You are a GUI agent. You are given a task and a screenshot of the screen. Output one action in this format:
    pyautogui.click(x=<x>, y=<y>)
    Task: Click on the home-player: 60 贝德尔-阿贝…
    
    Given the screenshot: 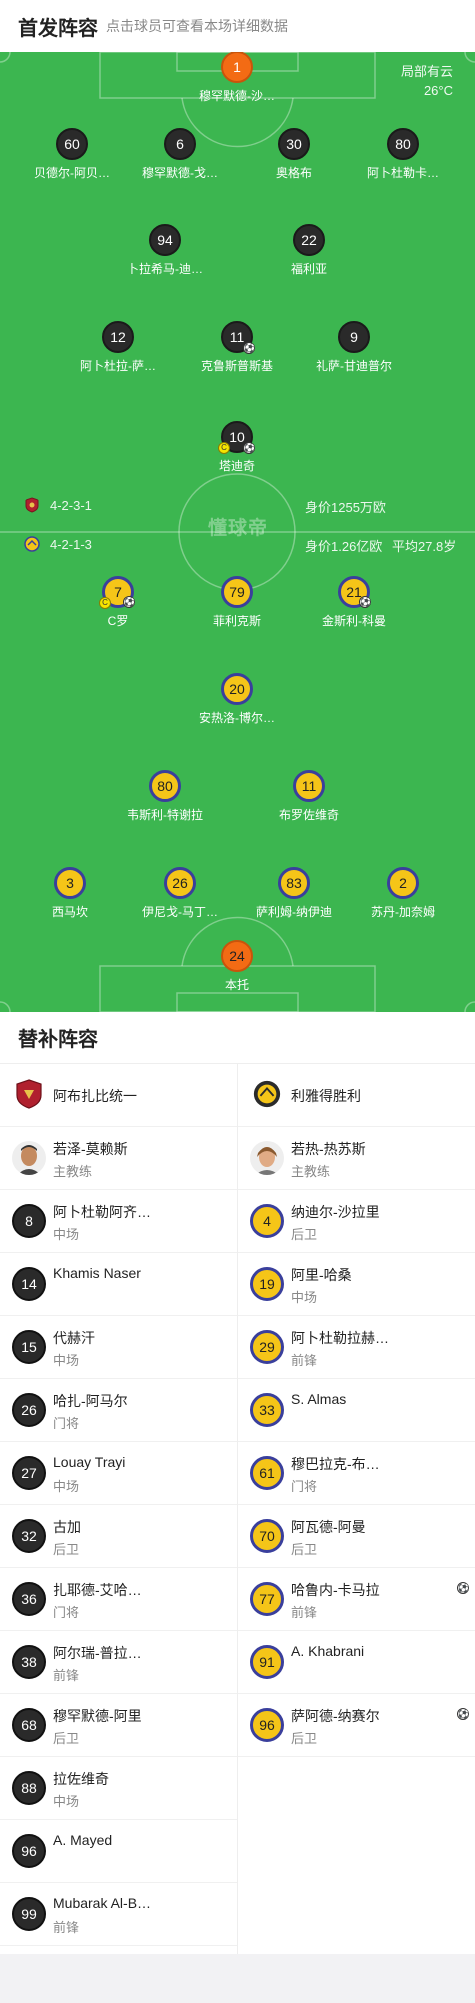 What is the action you would take?
    pyautogui.click(x=72, y=154)
    